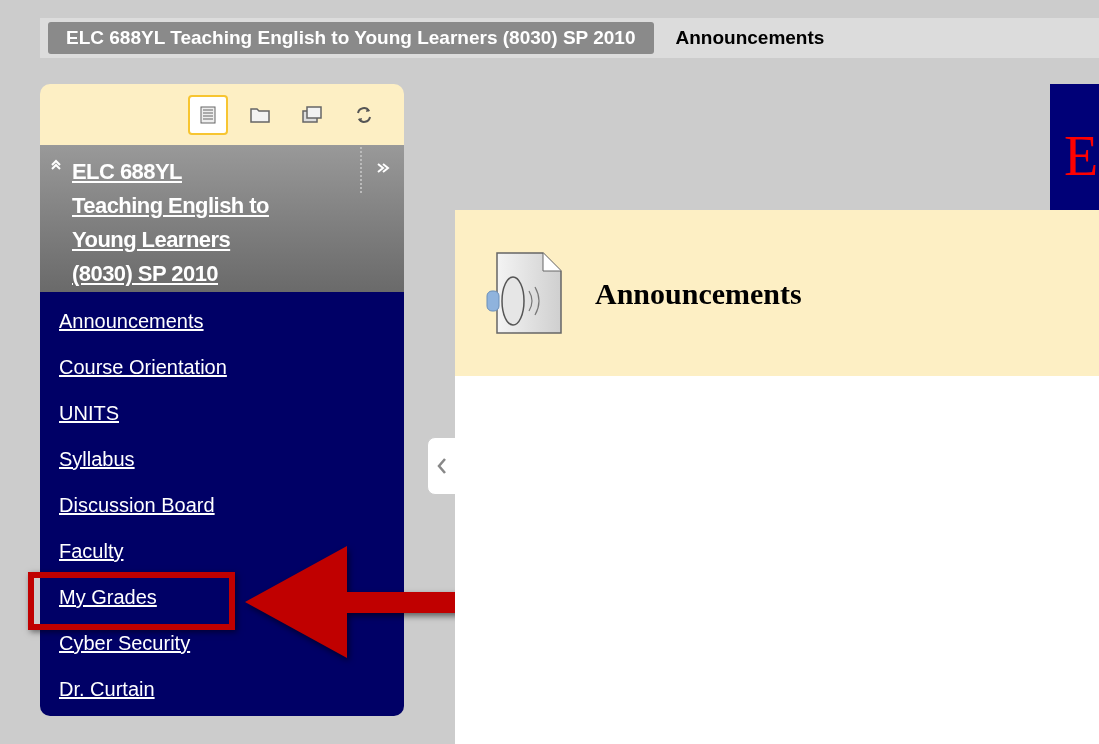 The image size is (1099, 744). Describe the element at coordinates (143, 367) in the screenshot. I see `menu-link: Course Orientation` at that location.